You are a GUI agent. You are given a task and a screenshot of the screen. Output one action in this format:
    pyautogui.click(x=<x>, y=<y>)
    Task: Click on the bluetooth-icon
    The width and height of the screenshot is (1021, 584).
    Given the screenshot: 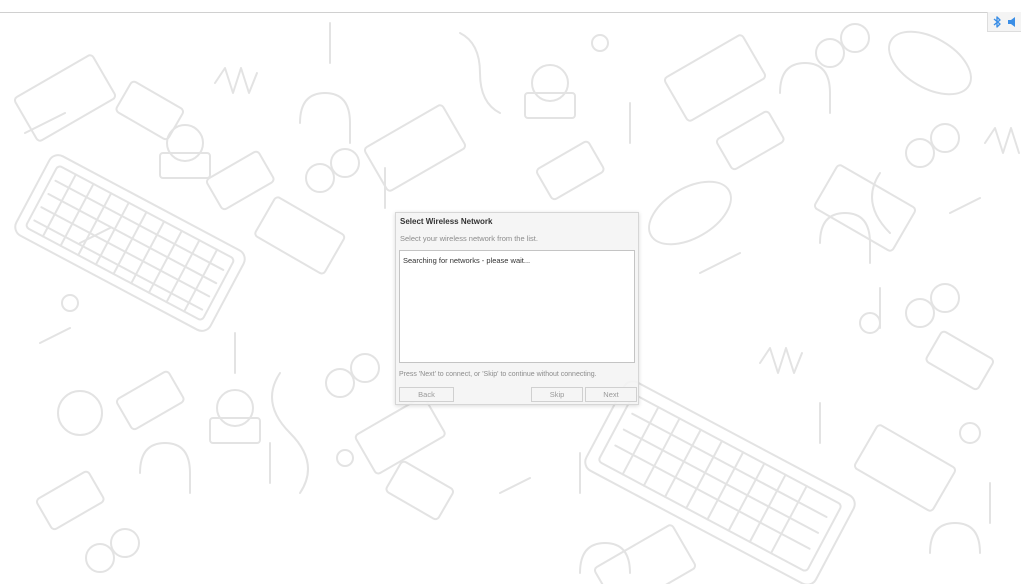 What is the action you would take?
    pyautogui.click(x=997, y=21)
    